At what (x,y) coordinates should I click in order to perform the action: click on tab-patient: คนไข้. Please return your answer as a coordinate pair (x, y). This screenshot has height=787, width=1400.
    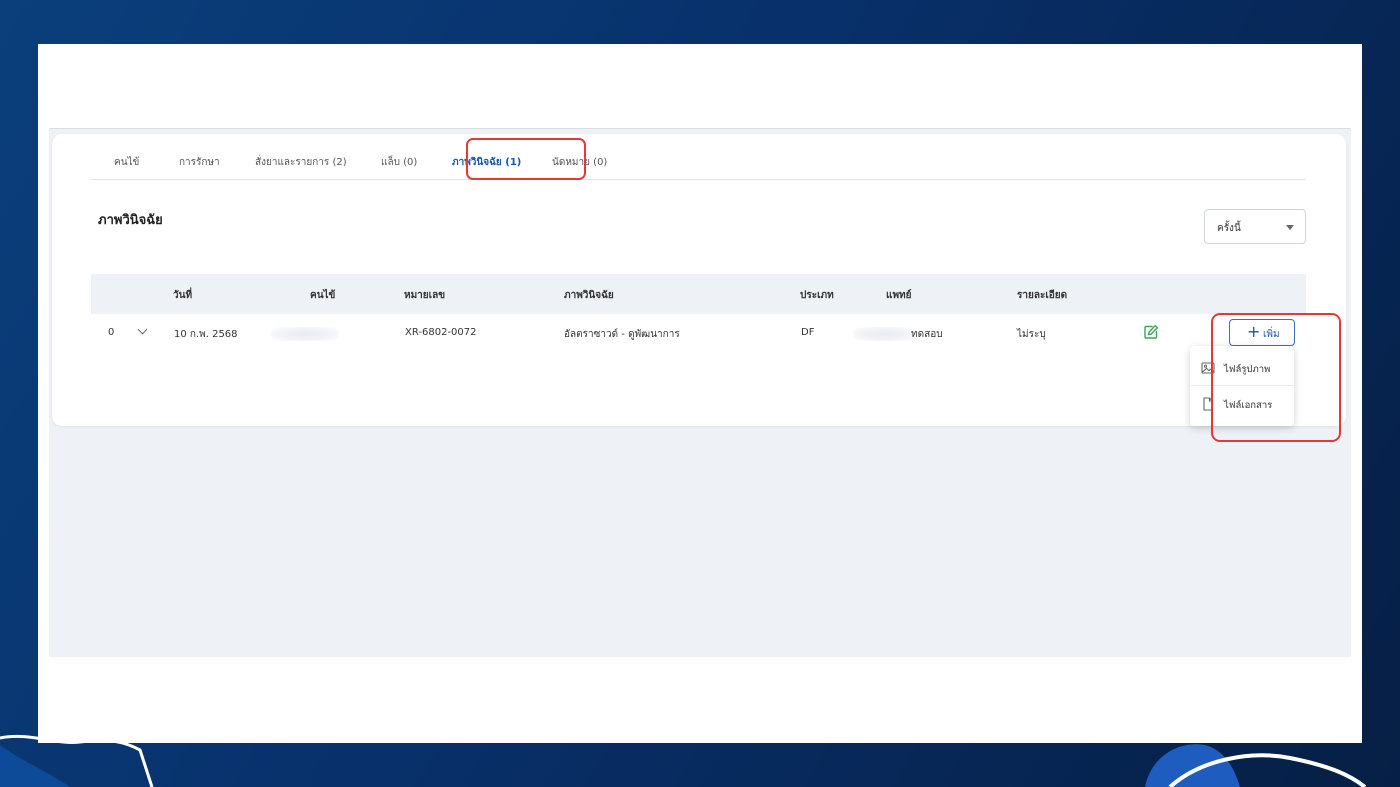
    Looking at the image, I should click on (126, 162).